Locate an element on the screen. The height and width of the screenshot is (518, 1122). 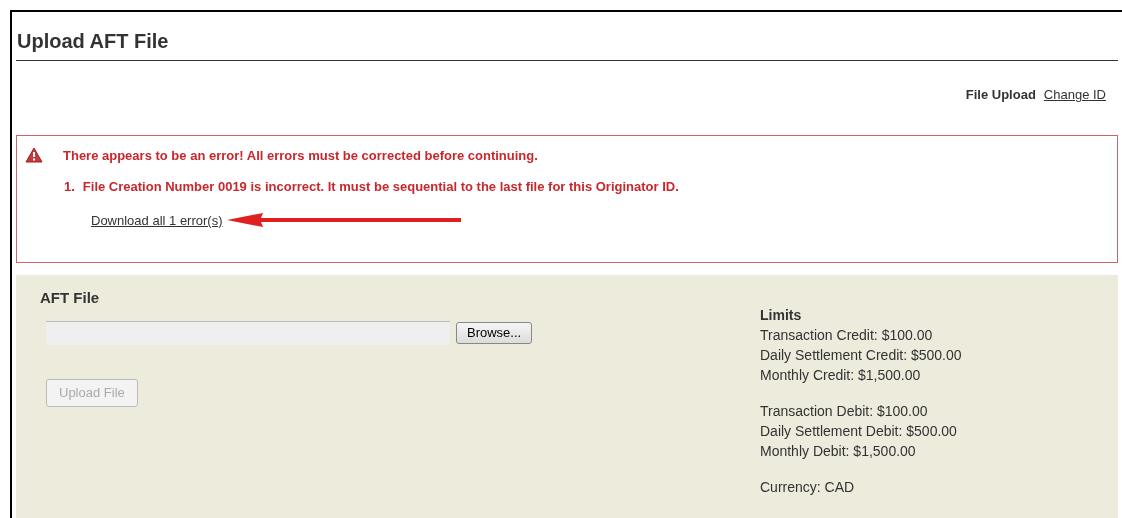
limit-line: Daily Settlement Credit: $500.00 is located at coordinates (861, 355).